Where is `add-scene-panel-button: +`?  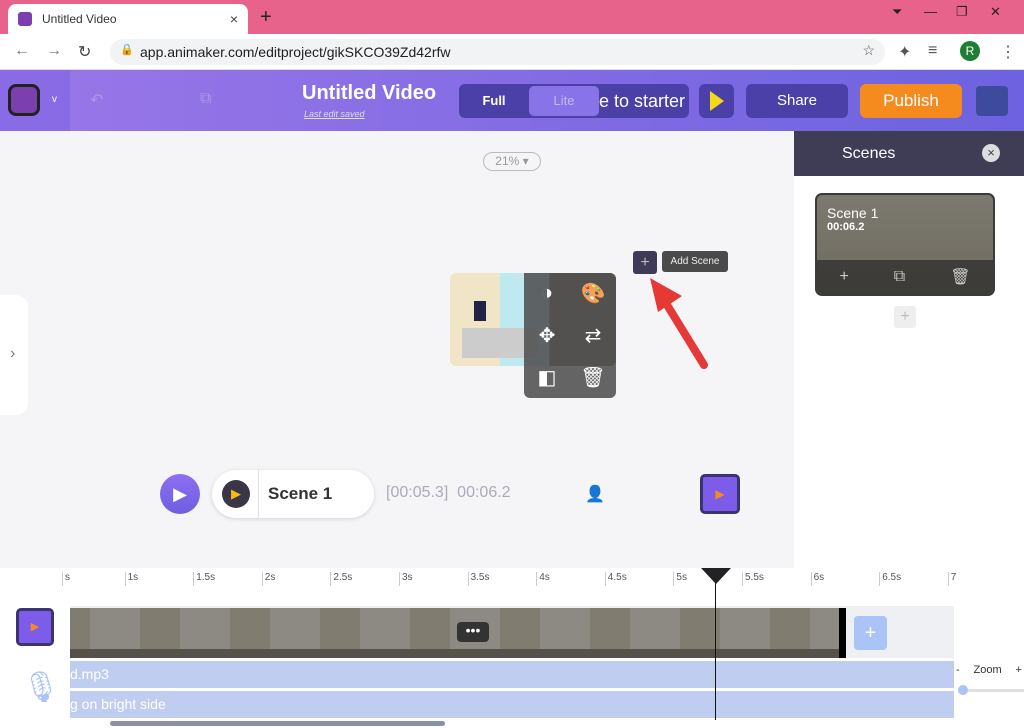
add-scene-panel-button: + is located at coordinates (905, 317).